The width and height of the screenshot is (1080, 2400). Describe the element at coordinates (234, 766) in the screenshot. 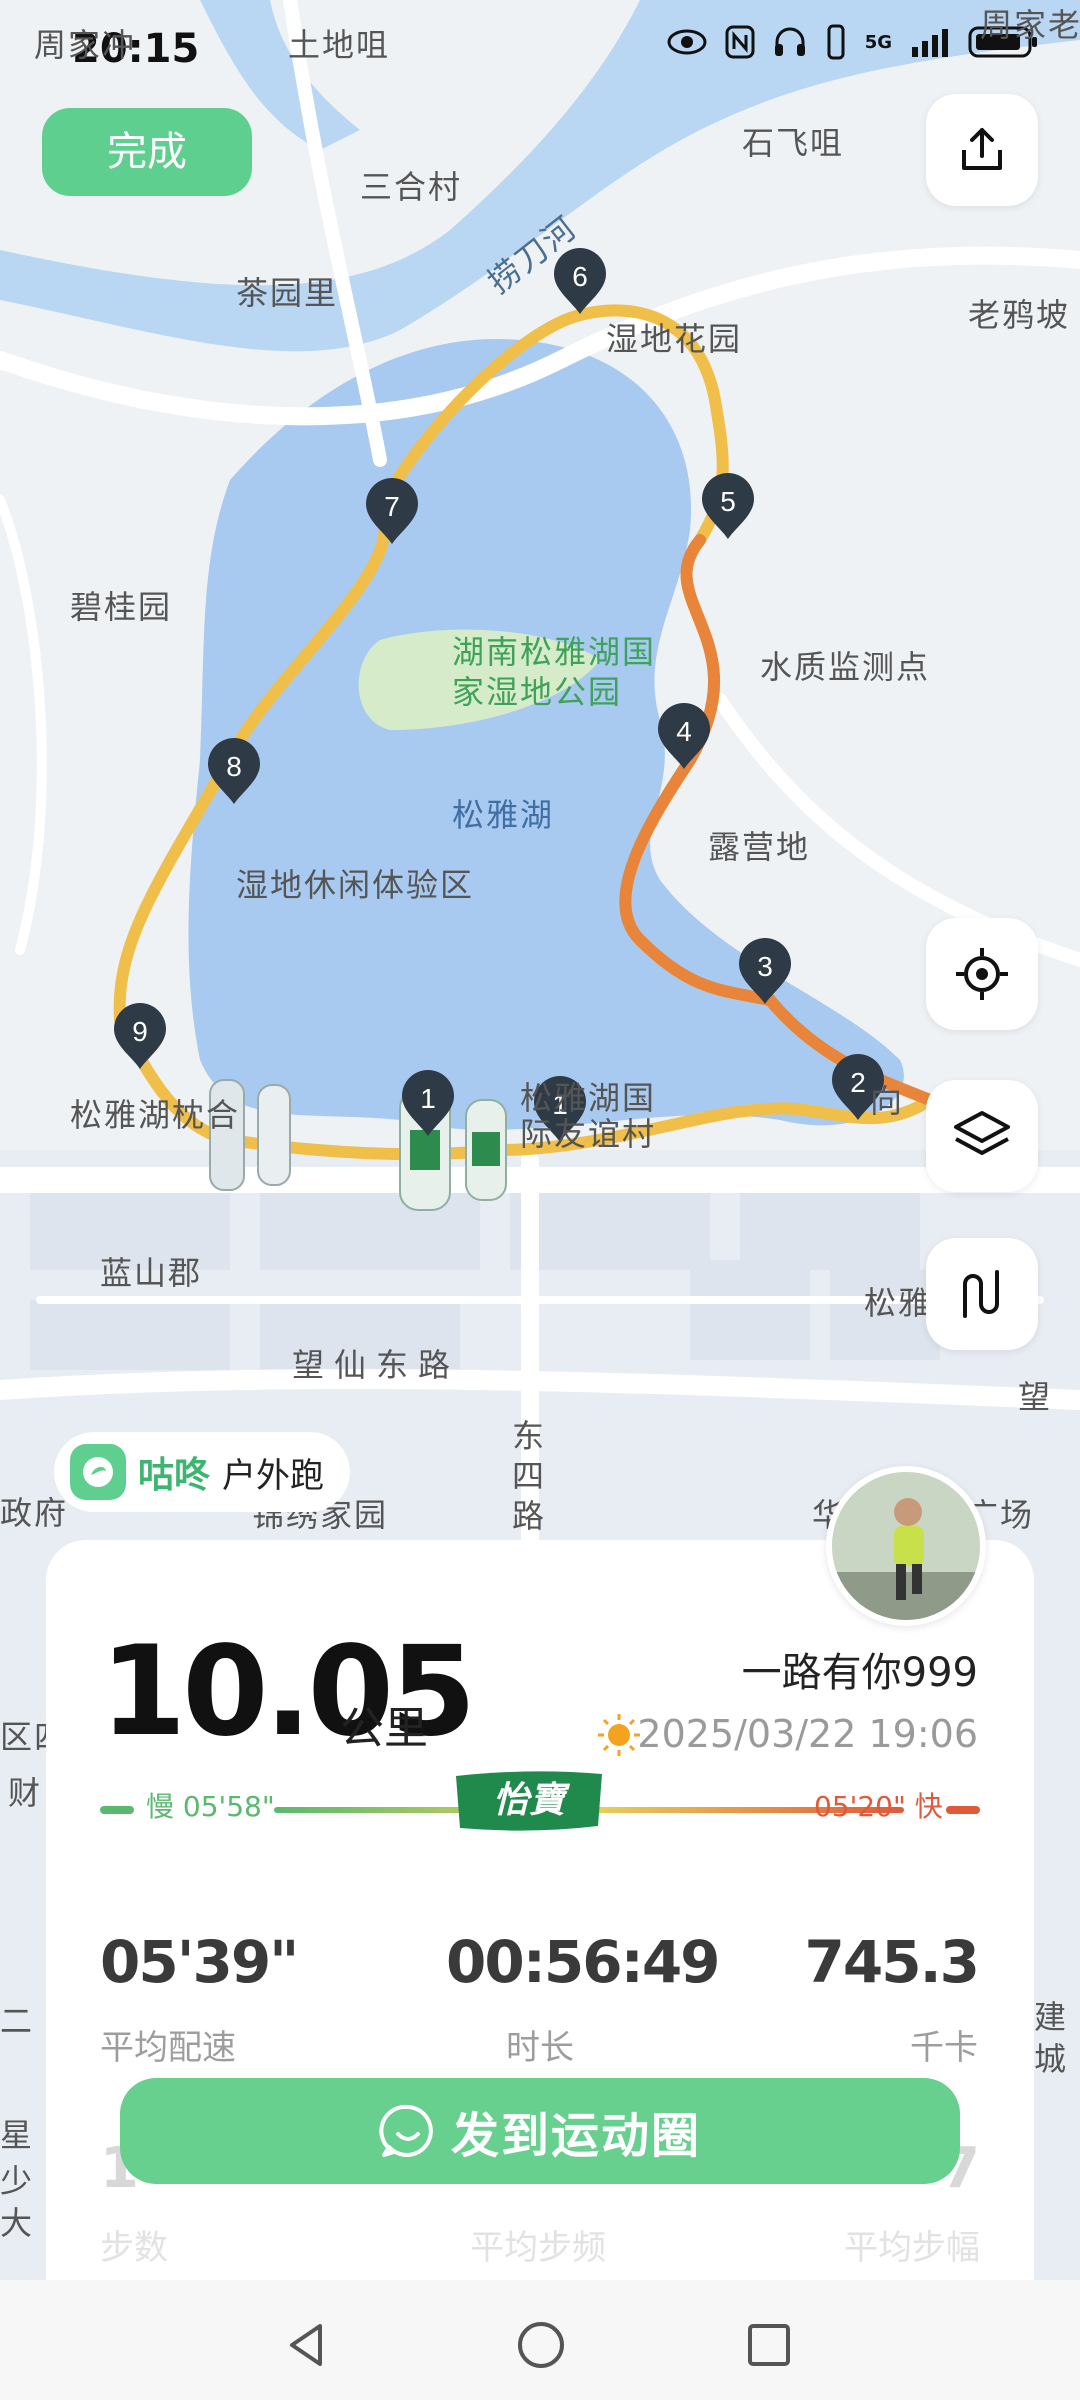

I see `km-marker-label: 8` at that location.